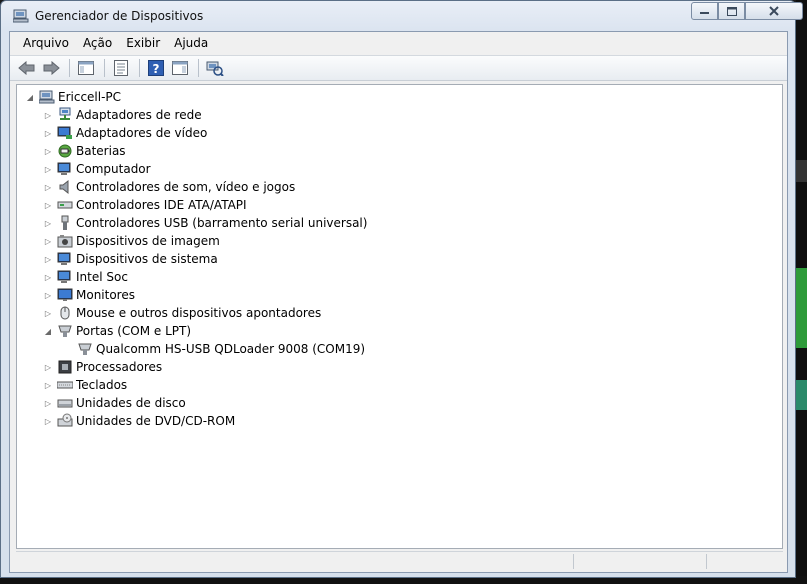 The image size is (807, 584). I want to click on back-icon, so click(27, 68).